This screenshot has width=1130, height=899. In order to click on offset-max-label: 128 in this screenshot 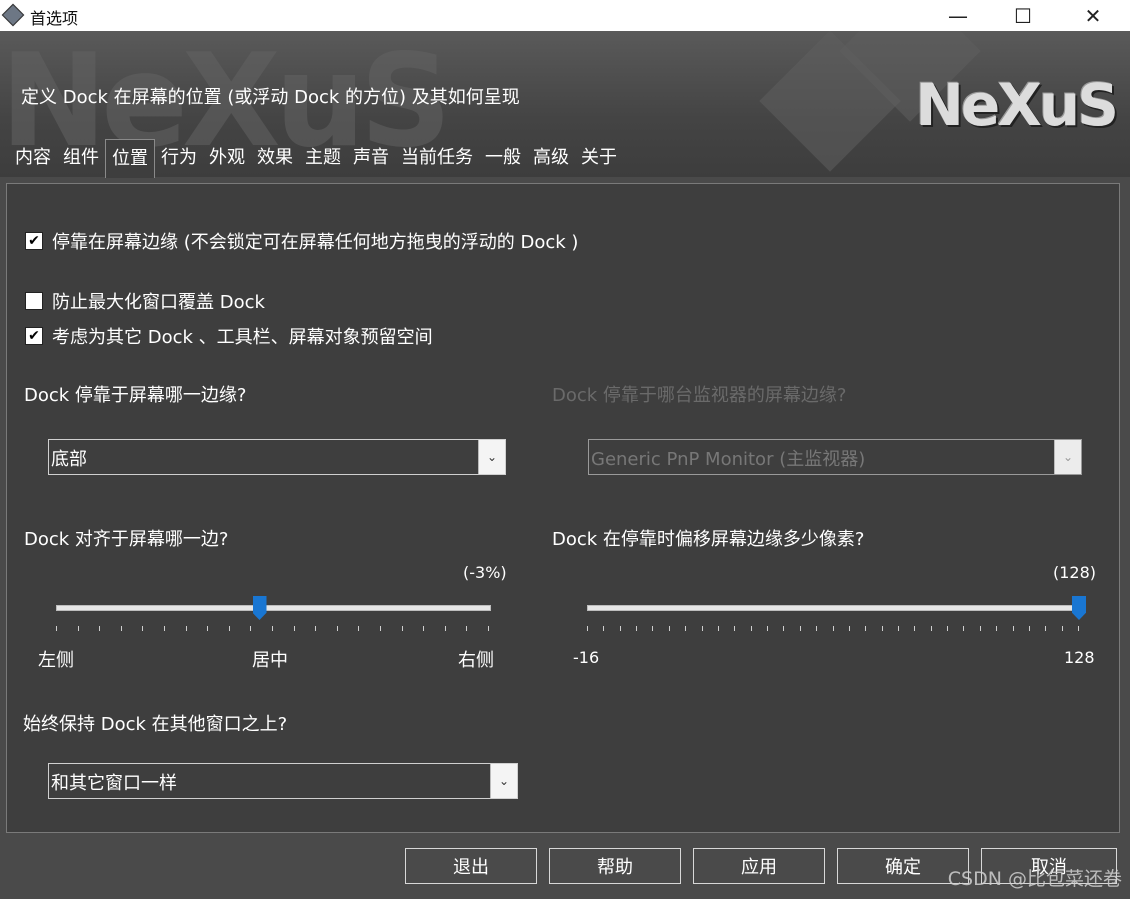, I will do `click(1079, 657)`.